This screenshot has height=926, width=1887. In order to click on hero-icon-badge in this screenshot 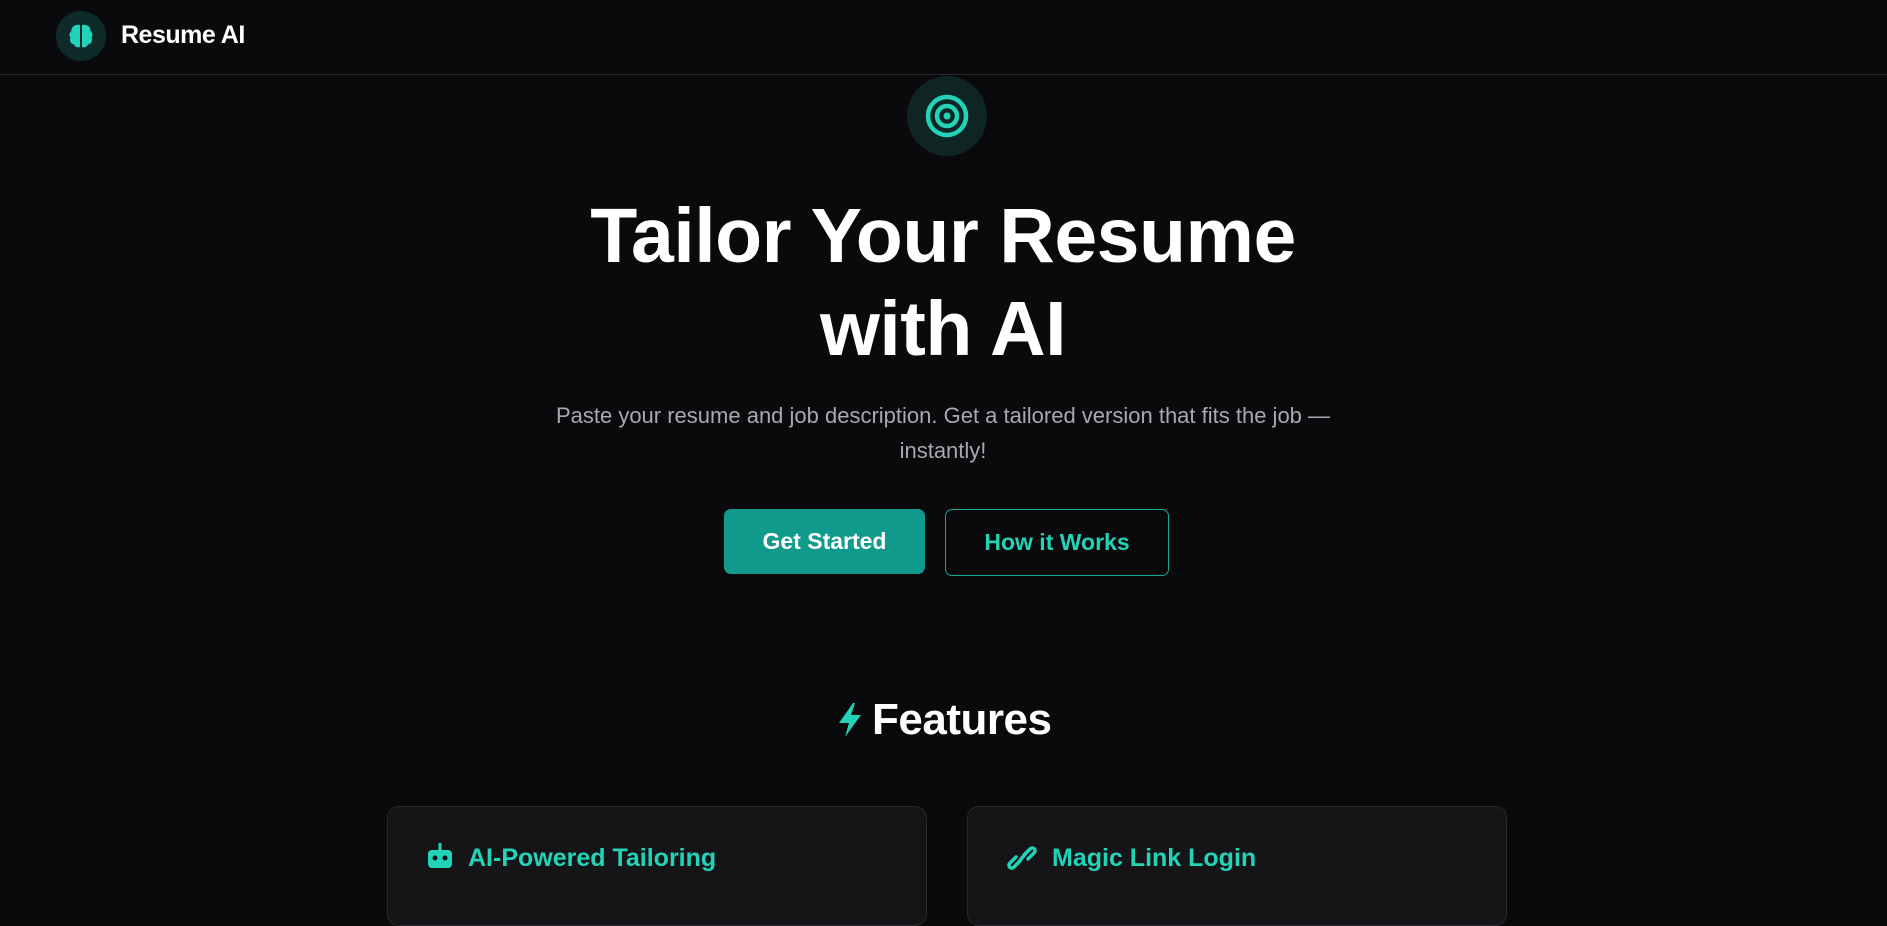, I will do `click(947, 116)`.